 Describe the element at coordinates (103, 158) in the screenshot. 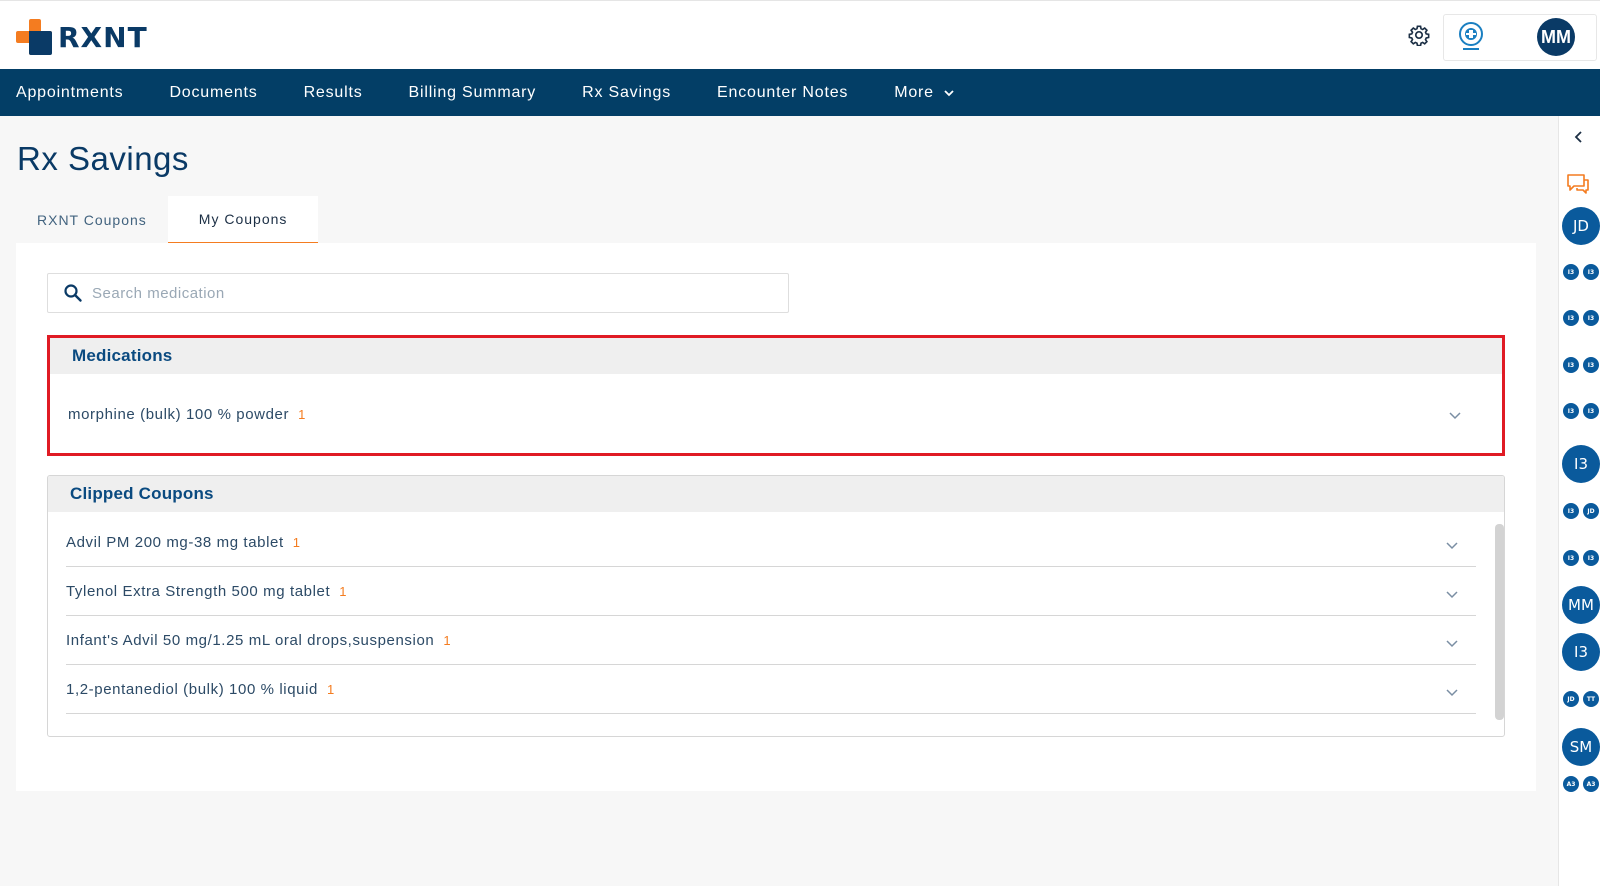

I see `page-title: Rx Savings` at that location.